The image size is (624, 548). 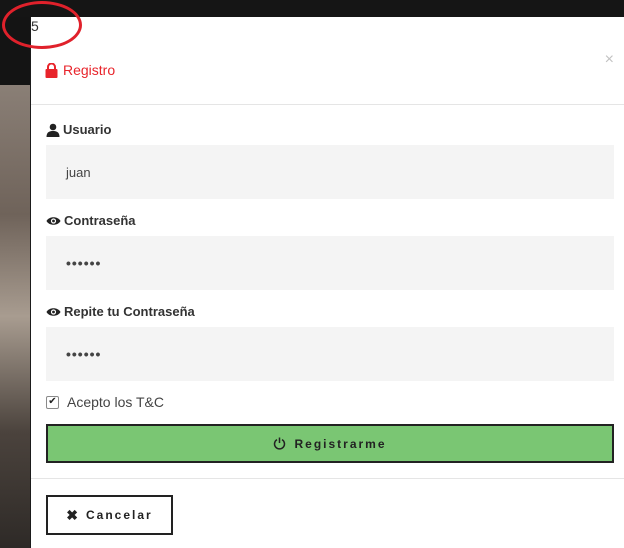 I want to click on close-button: ×, so click(x=609, y=60).